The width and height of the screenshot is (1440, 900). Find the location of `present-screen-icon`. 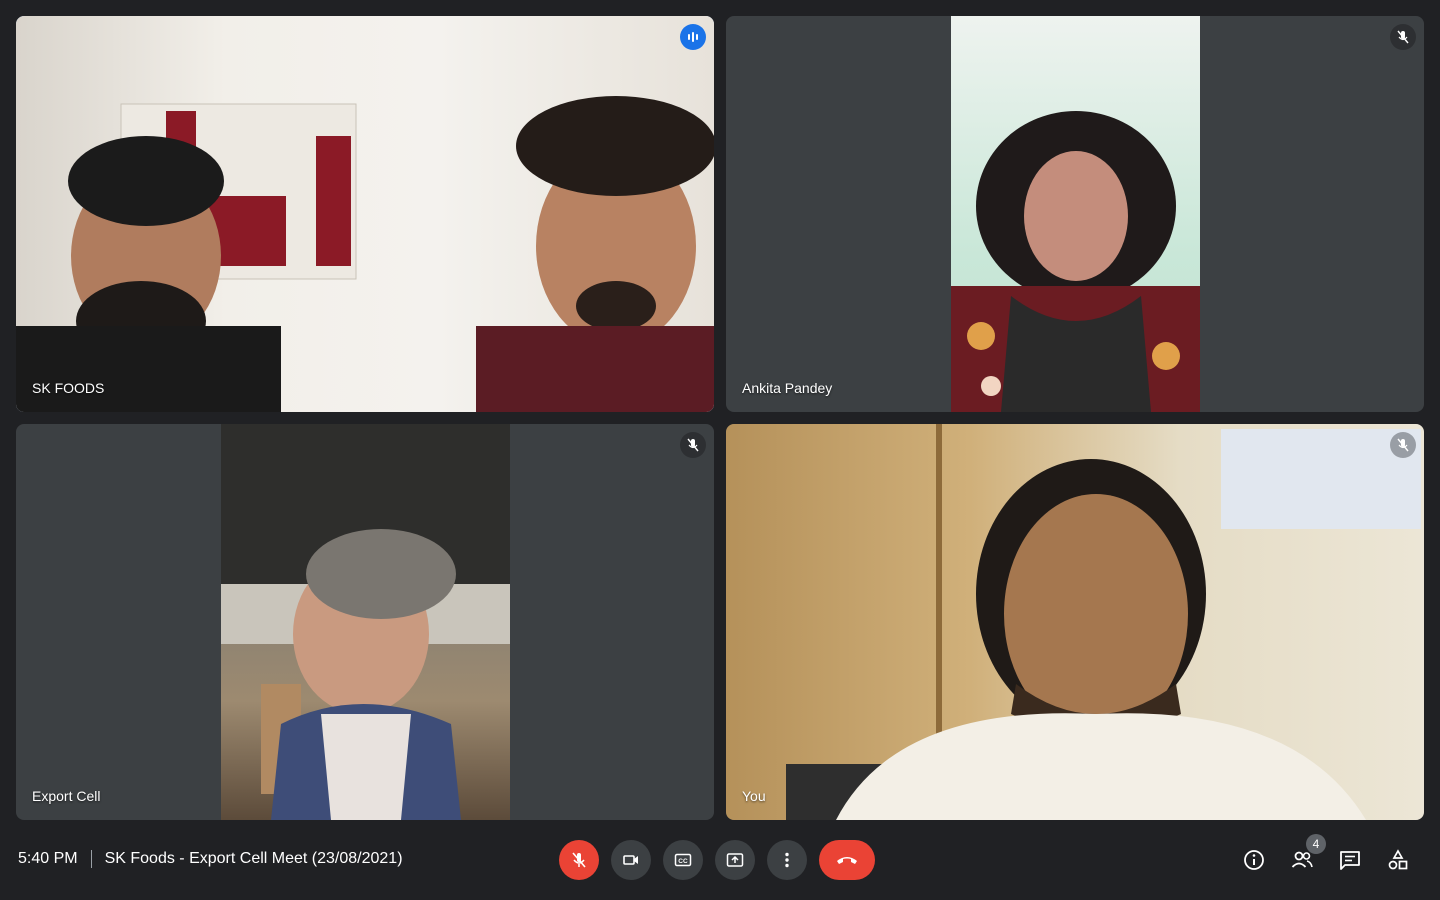

present-screen-icon is located at coordinates (735, 860).